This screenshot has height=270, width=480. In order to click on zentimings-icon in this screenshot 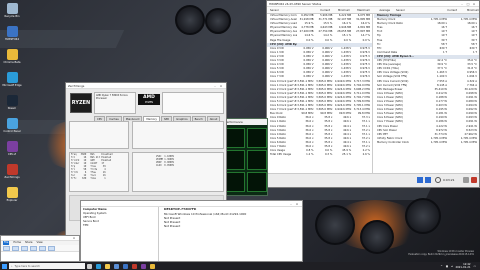, I will do `click(134, 266)`.